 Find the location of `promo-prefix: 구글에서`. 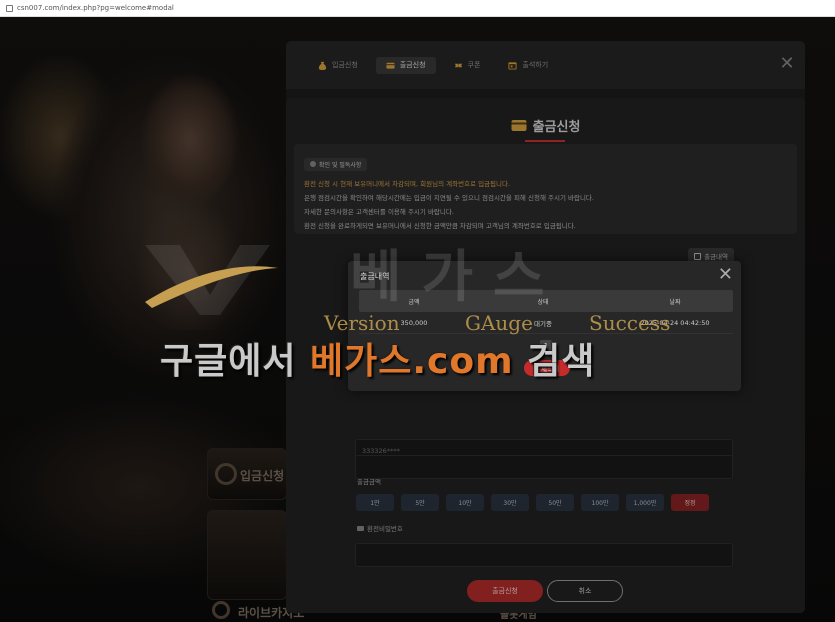

promo-prefix: 구글에서 is located at coordinates (235, 361).